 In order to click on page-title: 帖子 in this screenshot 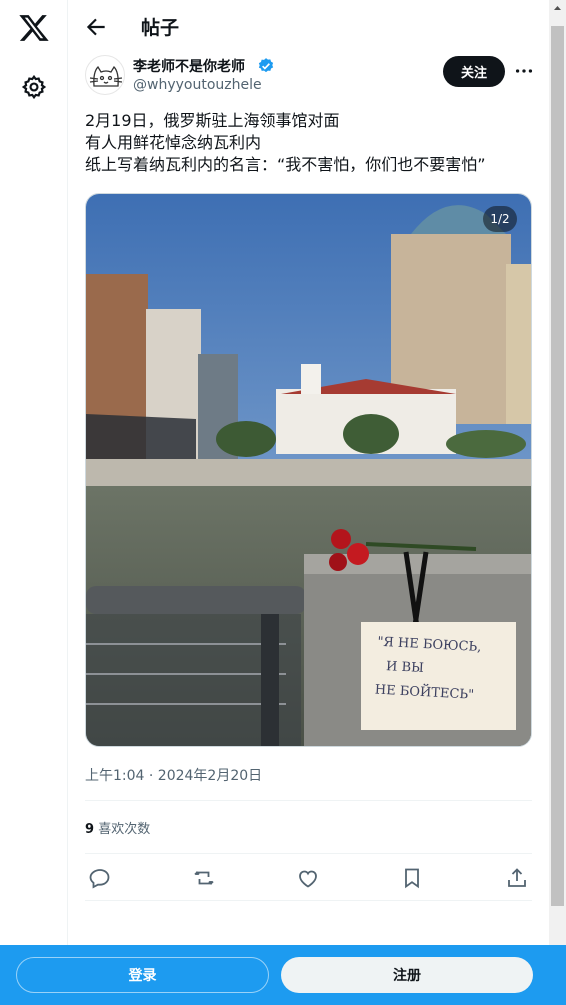, I will do `click(160, 28)`.